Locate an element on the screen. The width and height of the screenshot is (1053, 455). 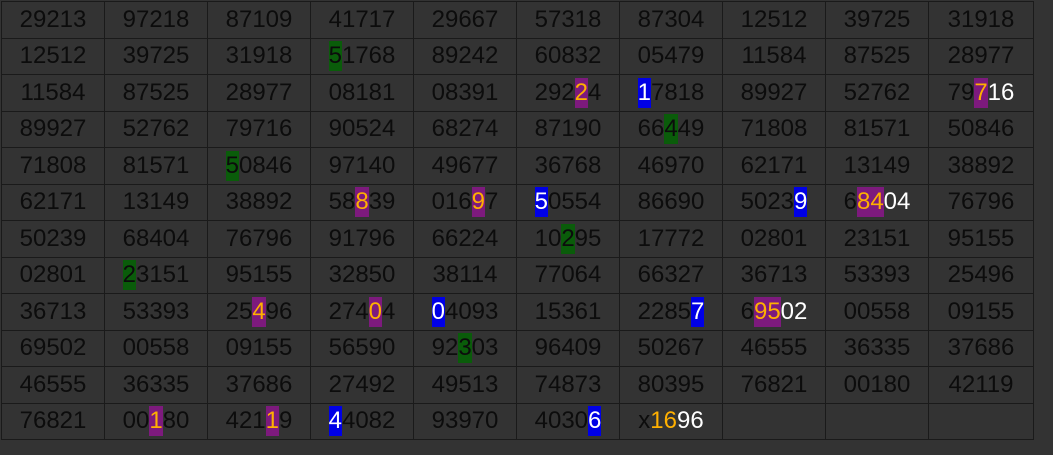
digit-text: 96 is located at coordinates (279, 311).